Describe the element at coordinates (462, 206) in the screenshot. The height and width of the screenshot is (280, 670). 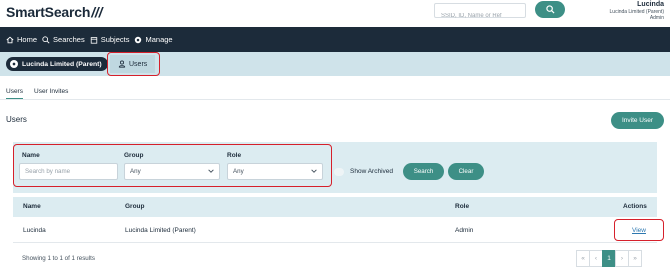
I see `column-header-role: Role` at that location.